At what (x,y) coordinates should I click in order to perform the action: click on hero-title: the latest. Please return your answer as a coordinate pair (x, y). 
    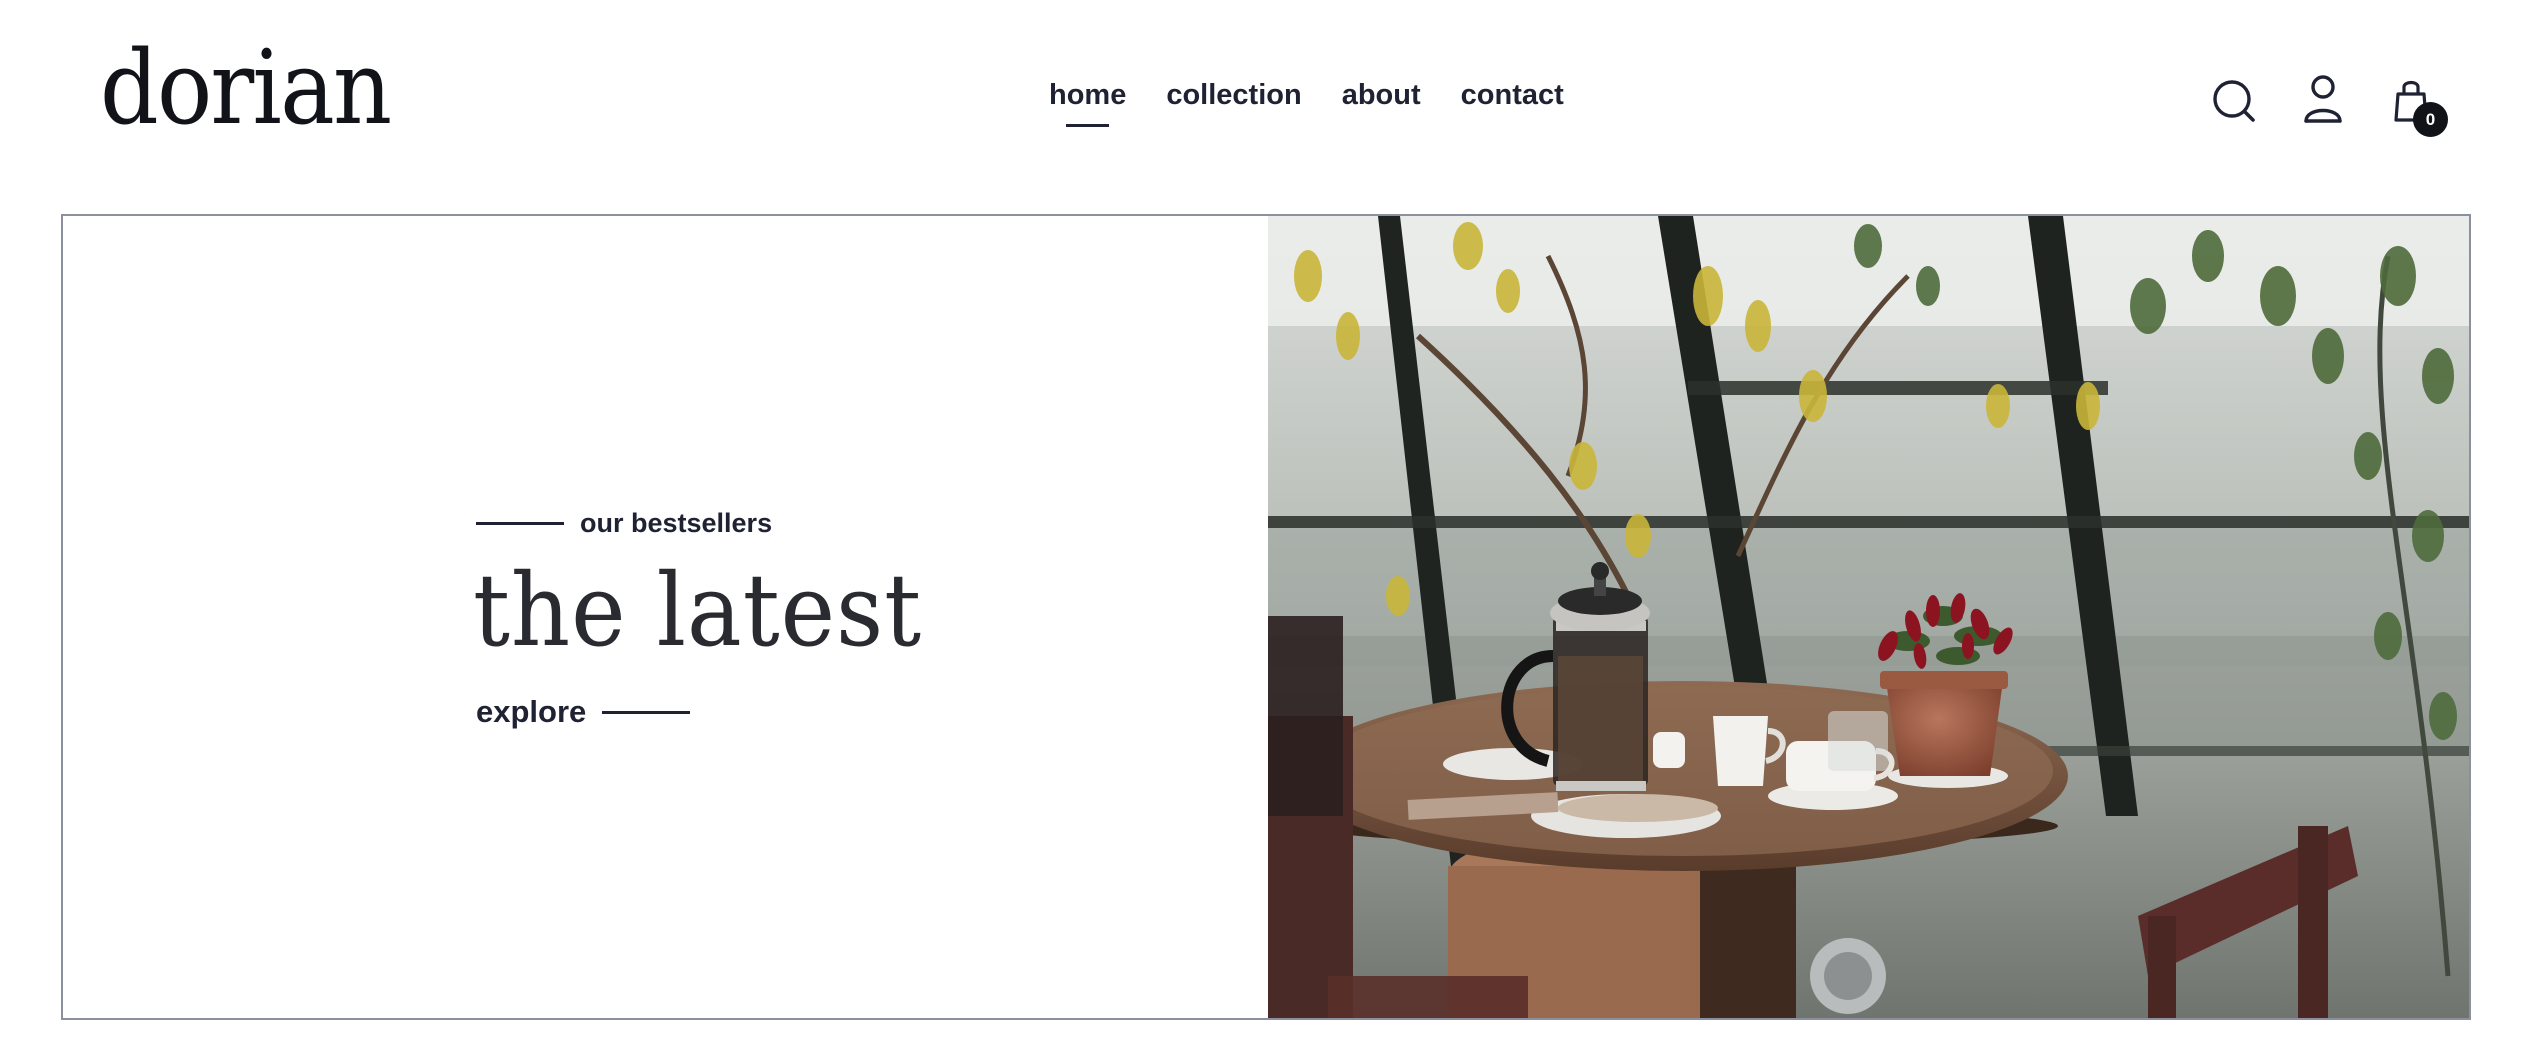
    Looking at the image, I should click on (697, 610).